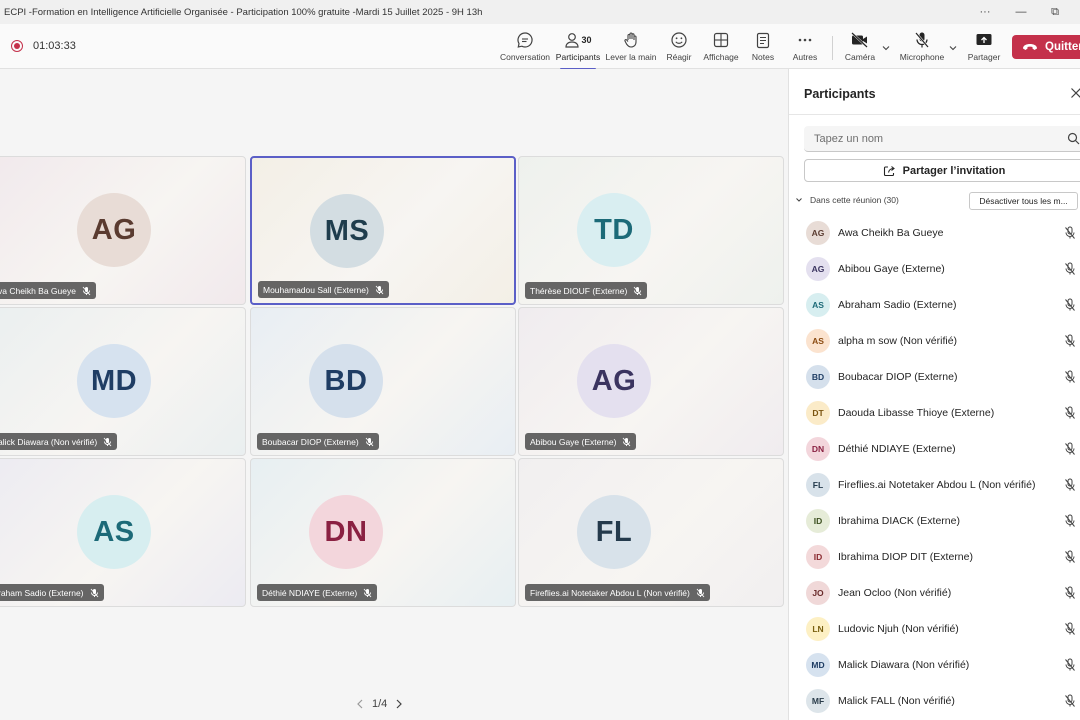  Describe the element at coordinates (17, 46) in the screenshot. I see `recording-icon` at that location.